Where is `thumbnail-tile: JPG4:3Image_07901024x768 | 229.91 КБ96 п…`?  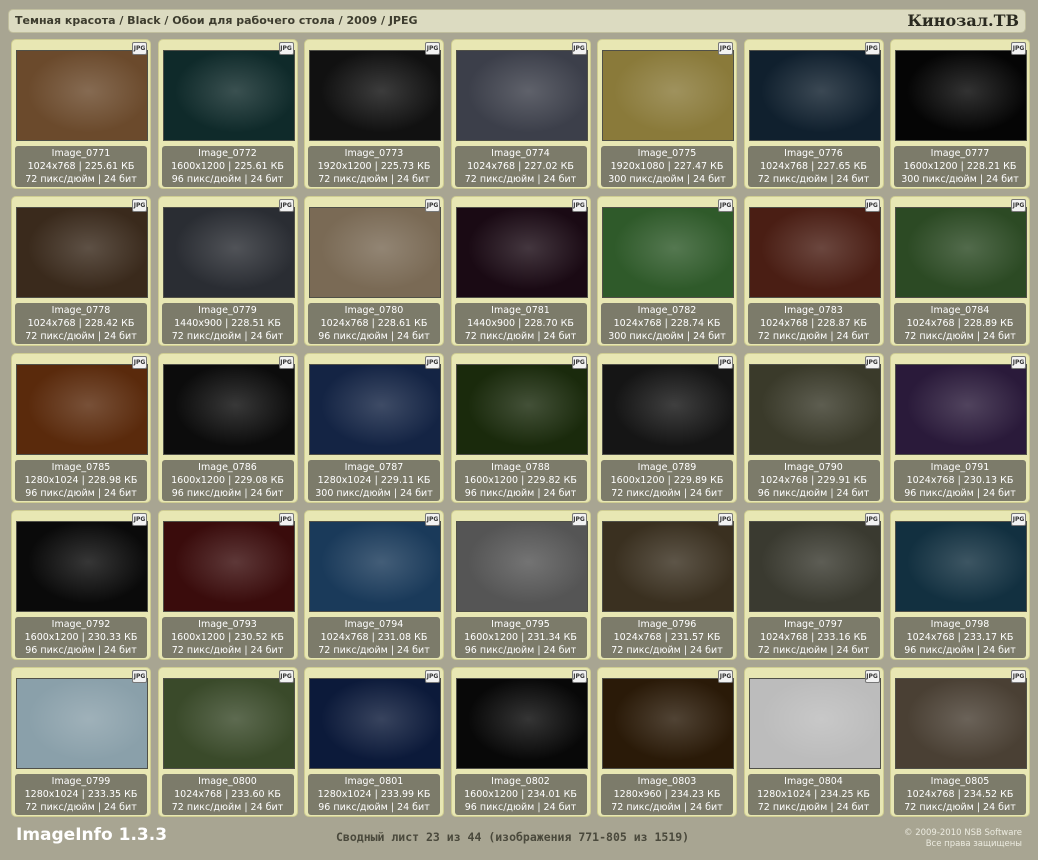 thumbnail-tile: JPG4:3Image_07901024x768 | 229.91 КБ96 п… is located at coordinates (813, 428).